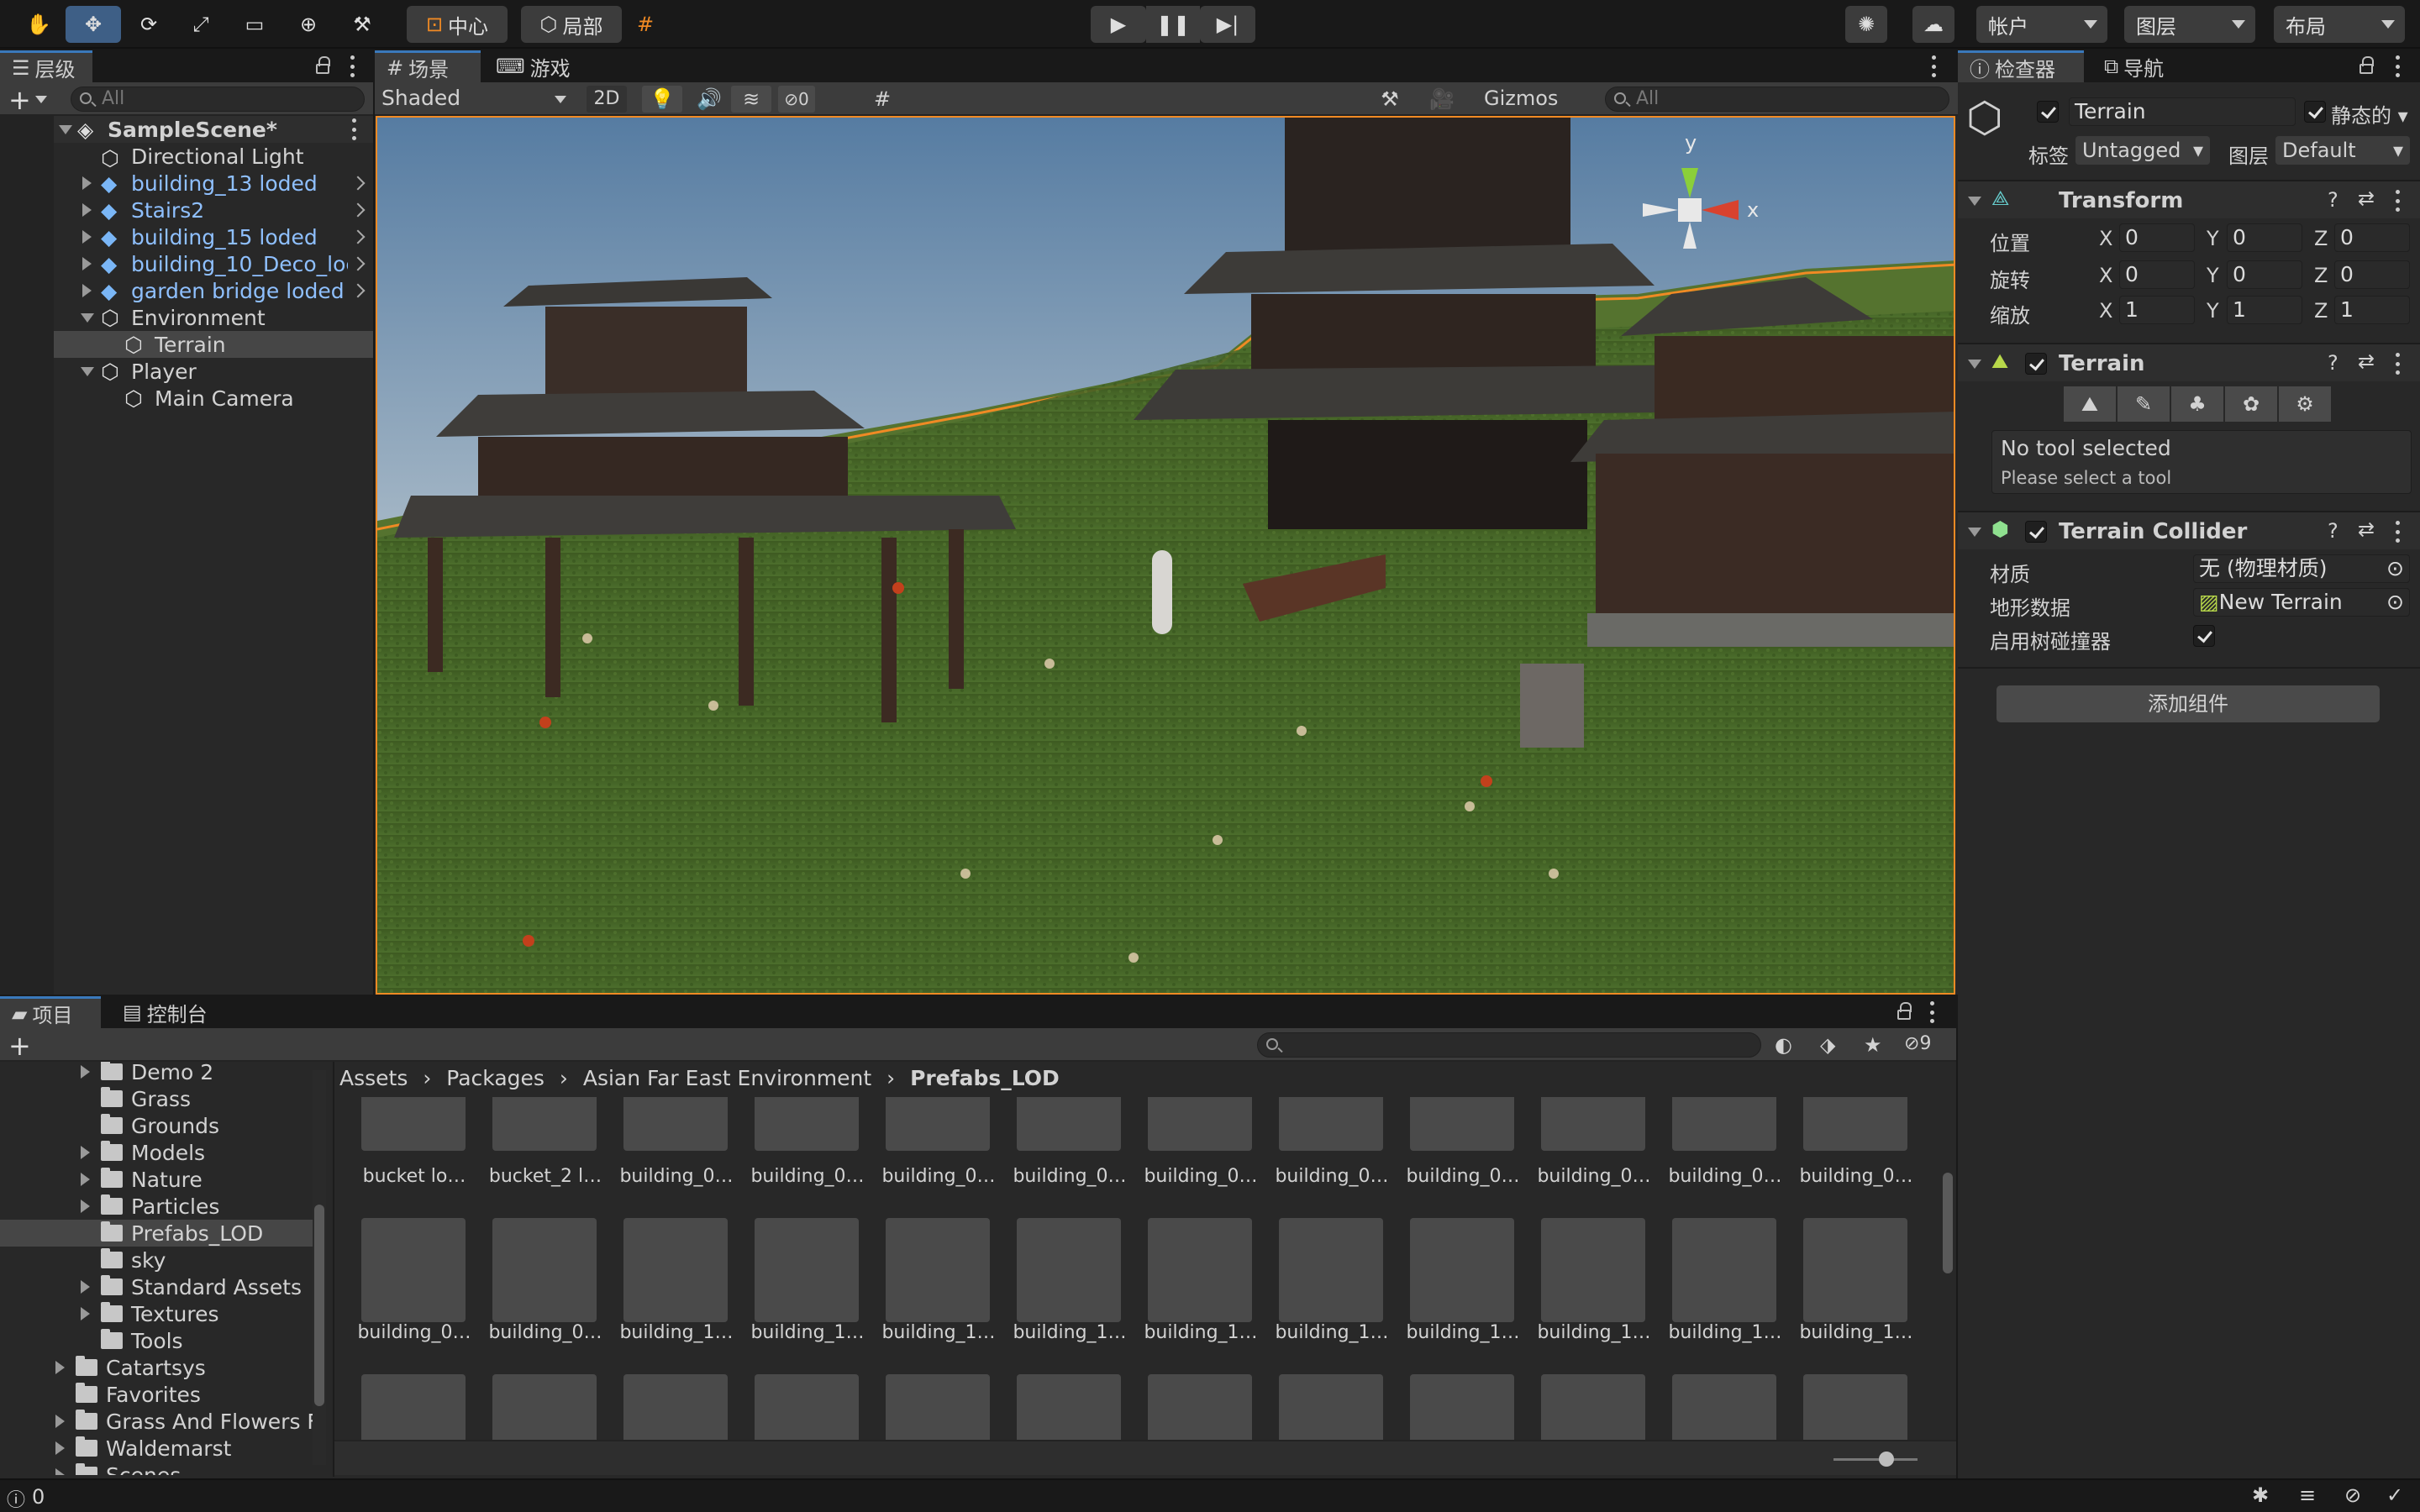 Image resolution: width=2420 pixels, height=1512 pixels. What do you see at coordinates (985, 1078) in the screenshot?
I see `breadcrumb-prefabs-lod: Prefabs_LOD` at bounding box center [985, 1078].